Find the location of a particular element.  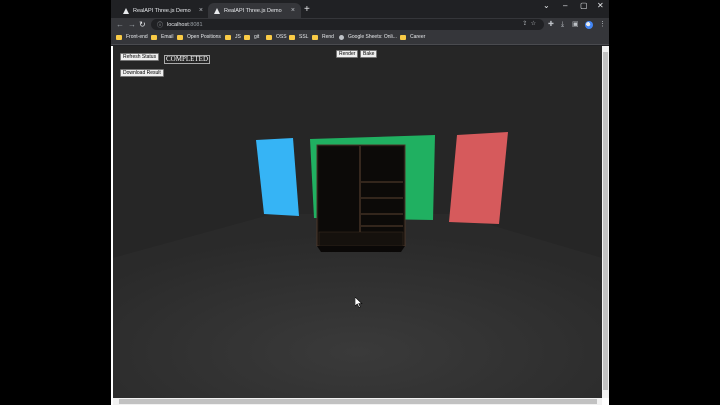

extensions-icon: ✚ is located at coordinates (551, 25).